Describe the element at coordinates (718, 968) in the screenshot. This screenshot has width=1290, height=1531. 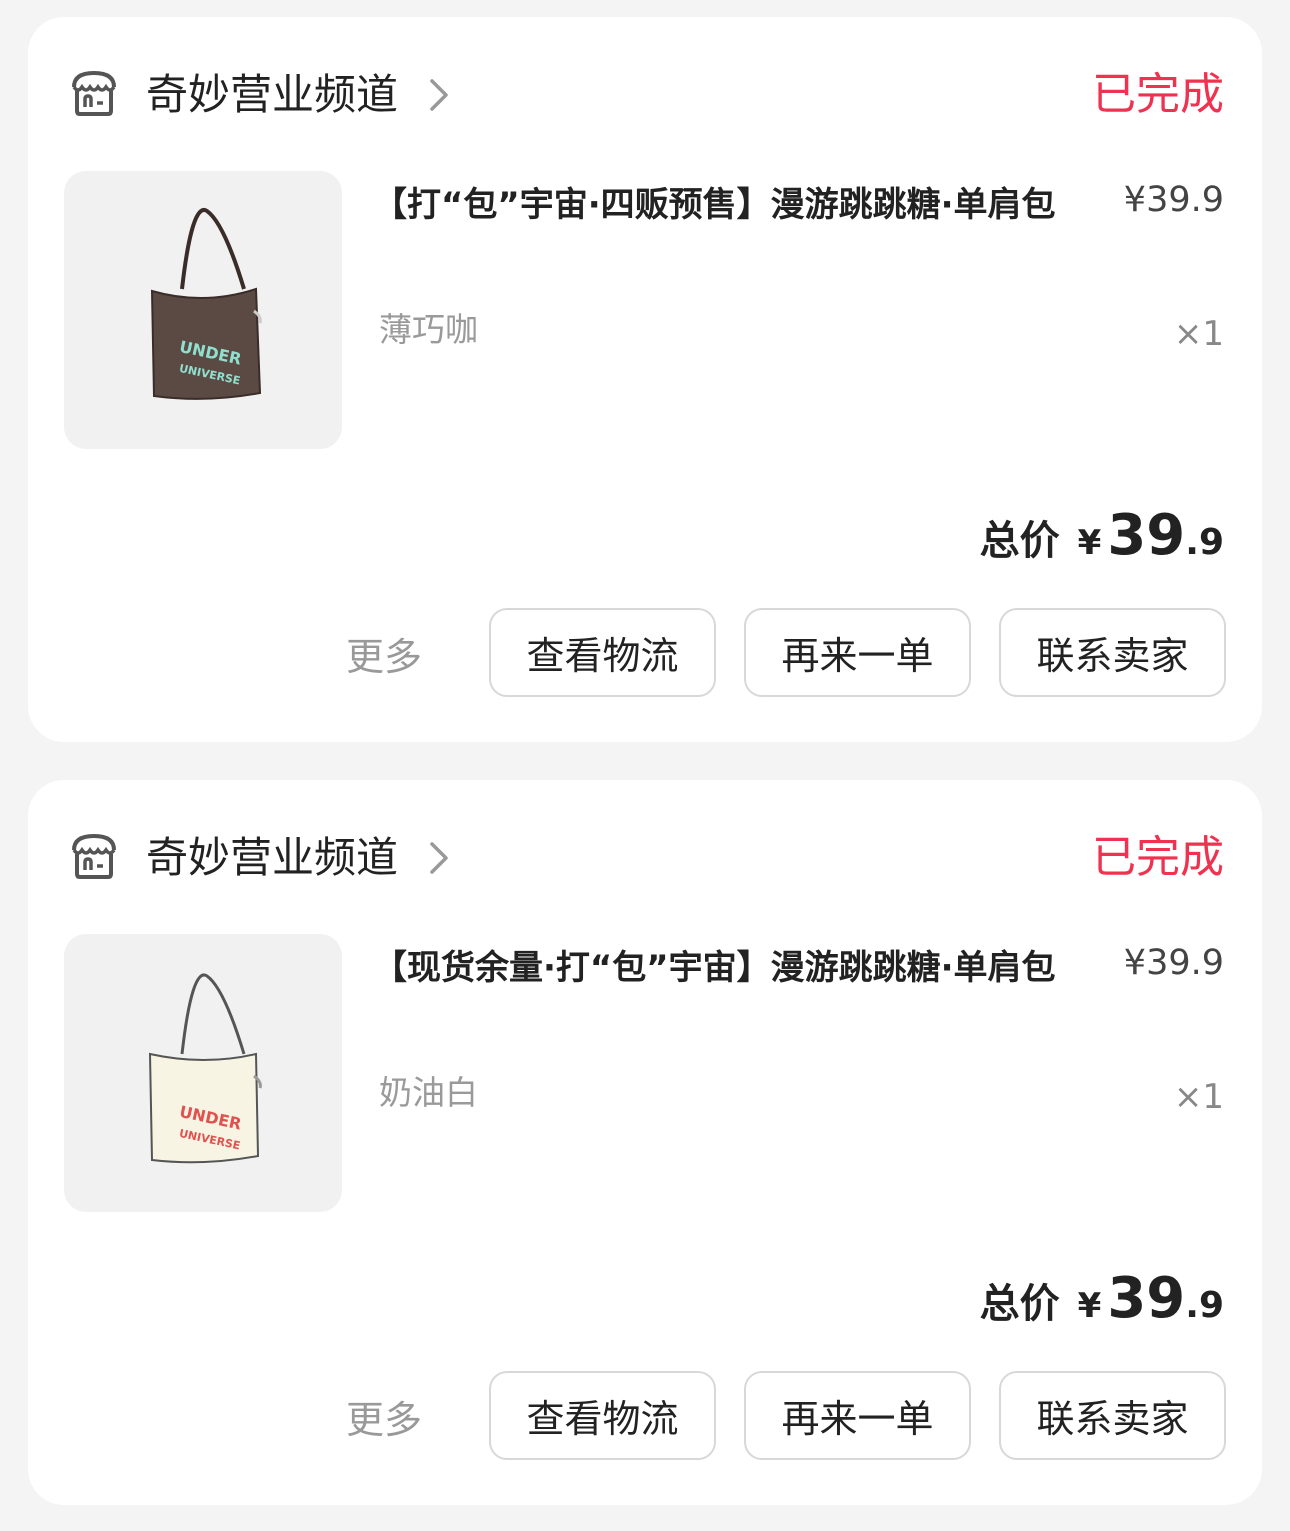
I see `product-title: 【现货余量·打“包”宇宙】漫游跳跳糖·单肩包` at that location.